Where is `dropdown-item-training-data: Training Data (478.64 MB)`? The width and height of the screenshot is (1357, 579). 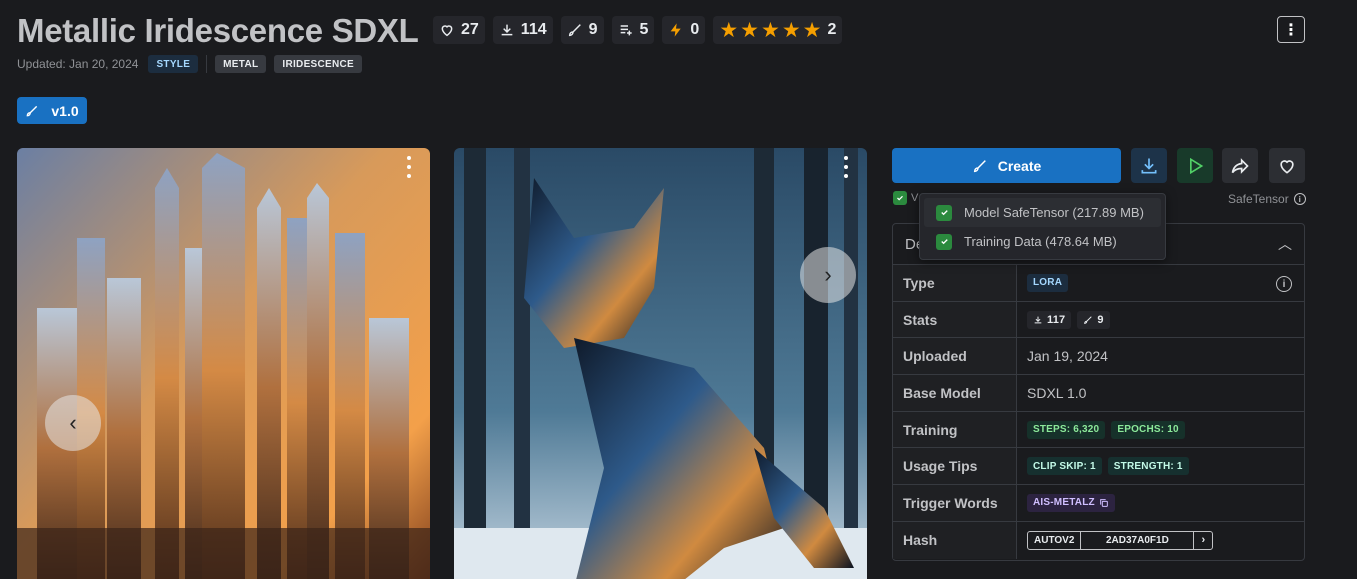
dropdown-item-training-data: Training Data (478.64 MB) is located at coordinates (1042, 241).